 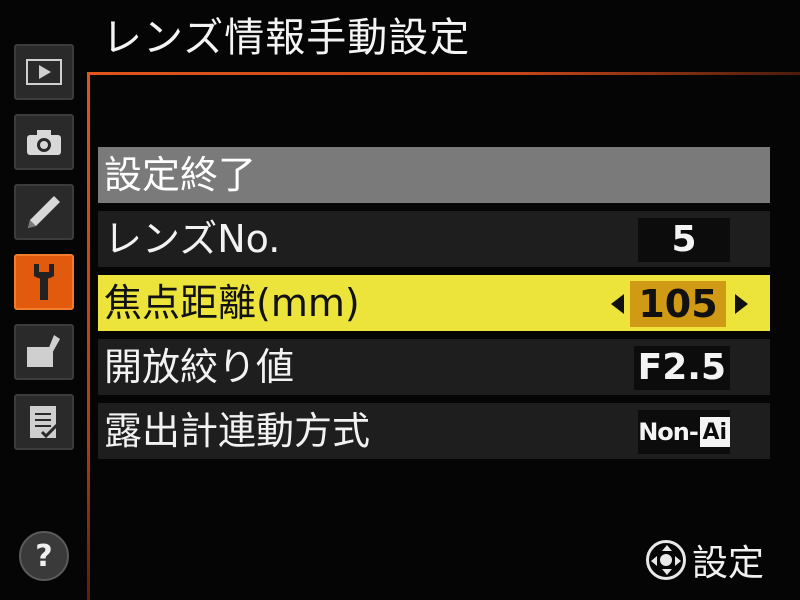 I want to click on non-ai-text: Non-, so click(x=668, y=432).